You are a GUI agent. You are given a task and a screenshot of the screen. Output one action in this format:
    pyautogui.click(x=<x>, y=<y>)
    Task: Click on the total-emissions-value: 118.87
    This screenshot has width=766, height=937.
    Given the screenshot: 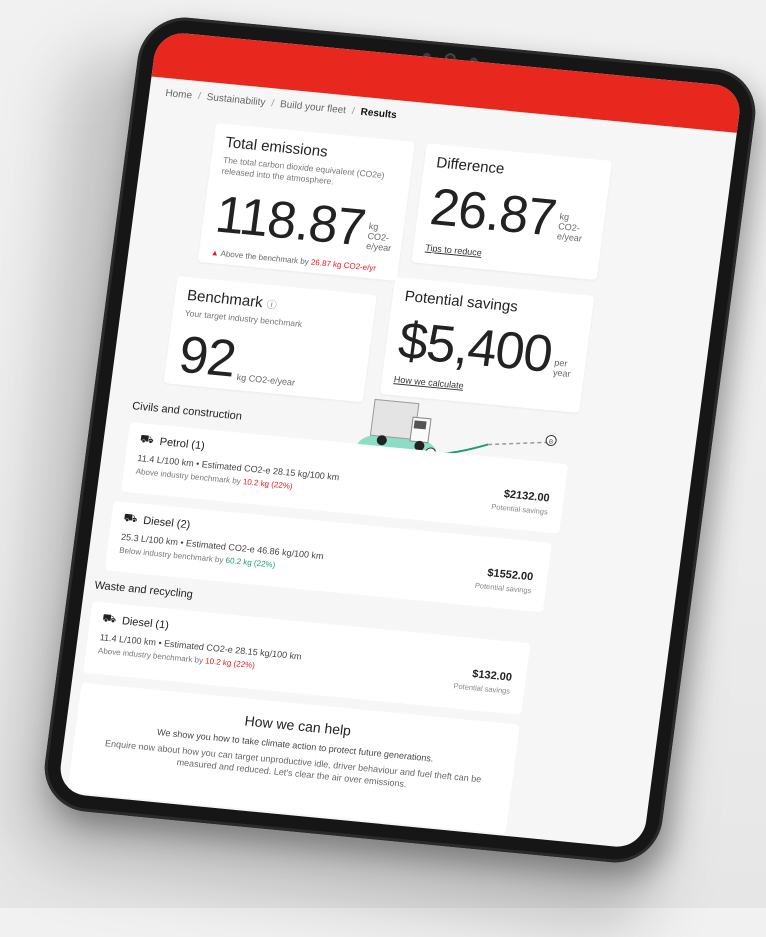 What is the action you would take?
    pyautogui.click(x=290, y=221)
    